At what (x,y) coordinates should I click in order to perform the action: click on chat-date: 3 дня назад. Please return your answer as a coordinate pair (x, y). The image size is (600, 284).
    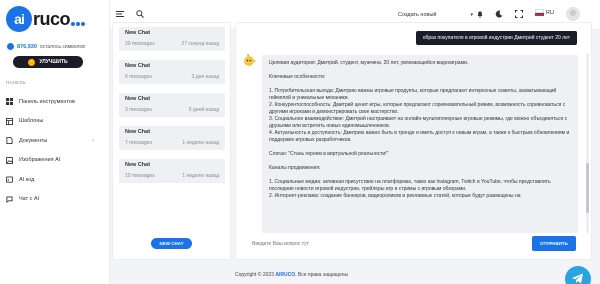
    Looking at the image, I should click on (205, 77).